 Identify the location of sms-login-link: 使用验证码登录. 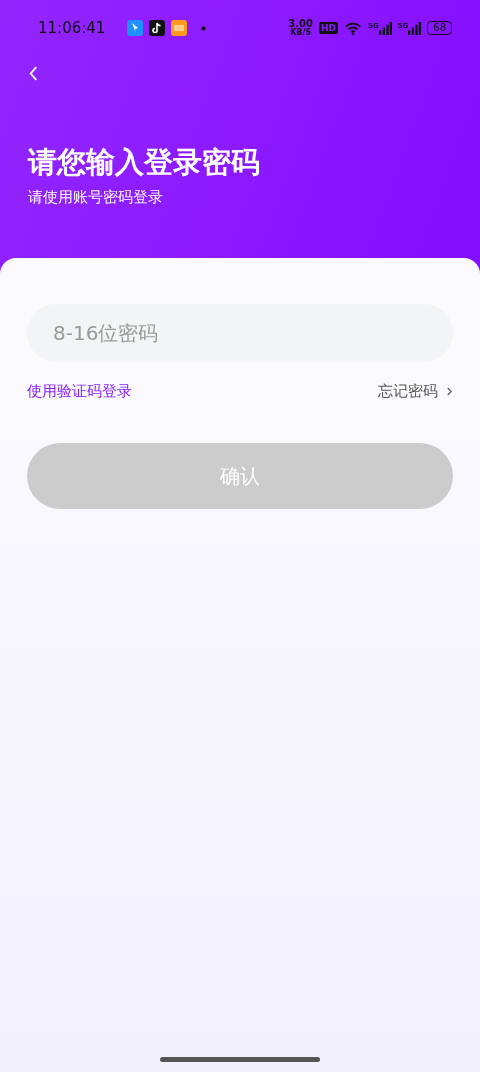
(79, 391).